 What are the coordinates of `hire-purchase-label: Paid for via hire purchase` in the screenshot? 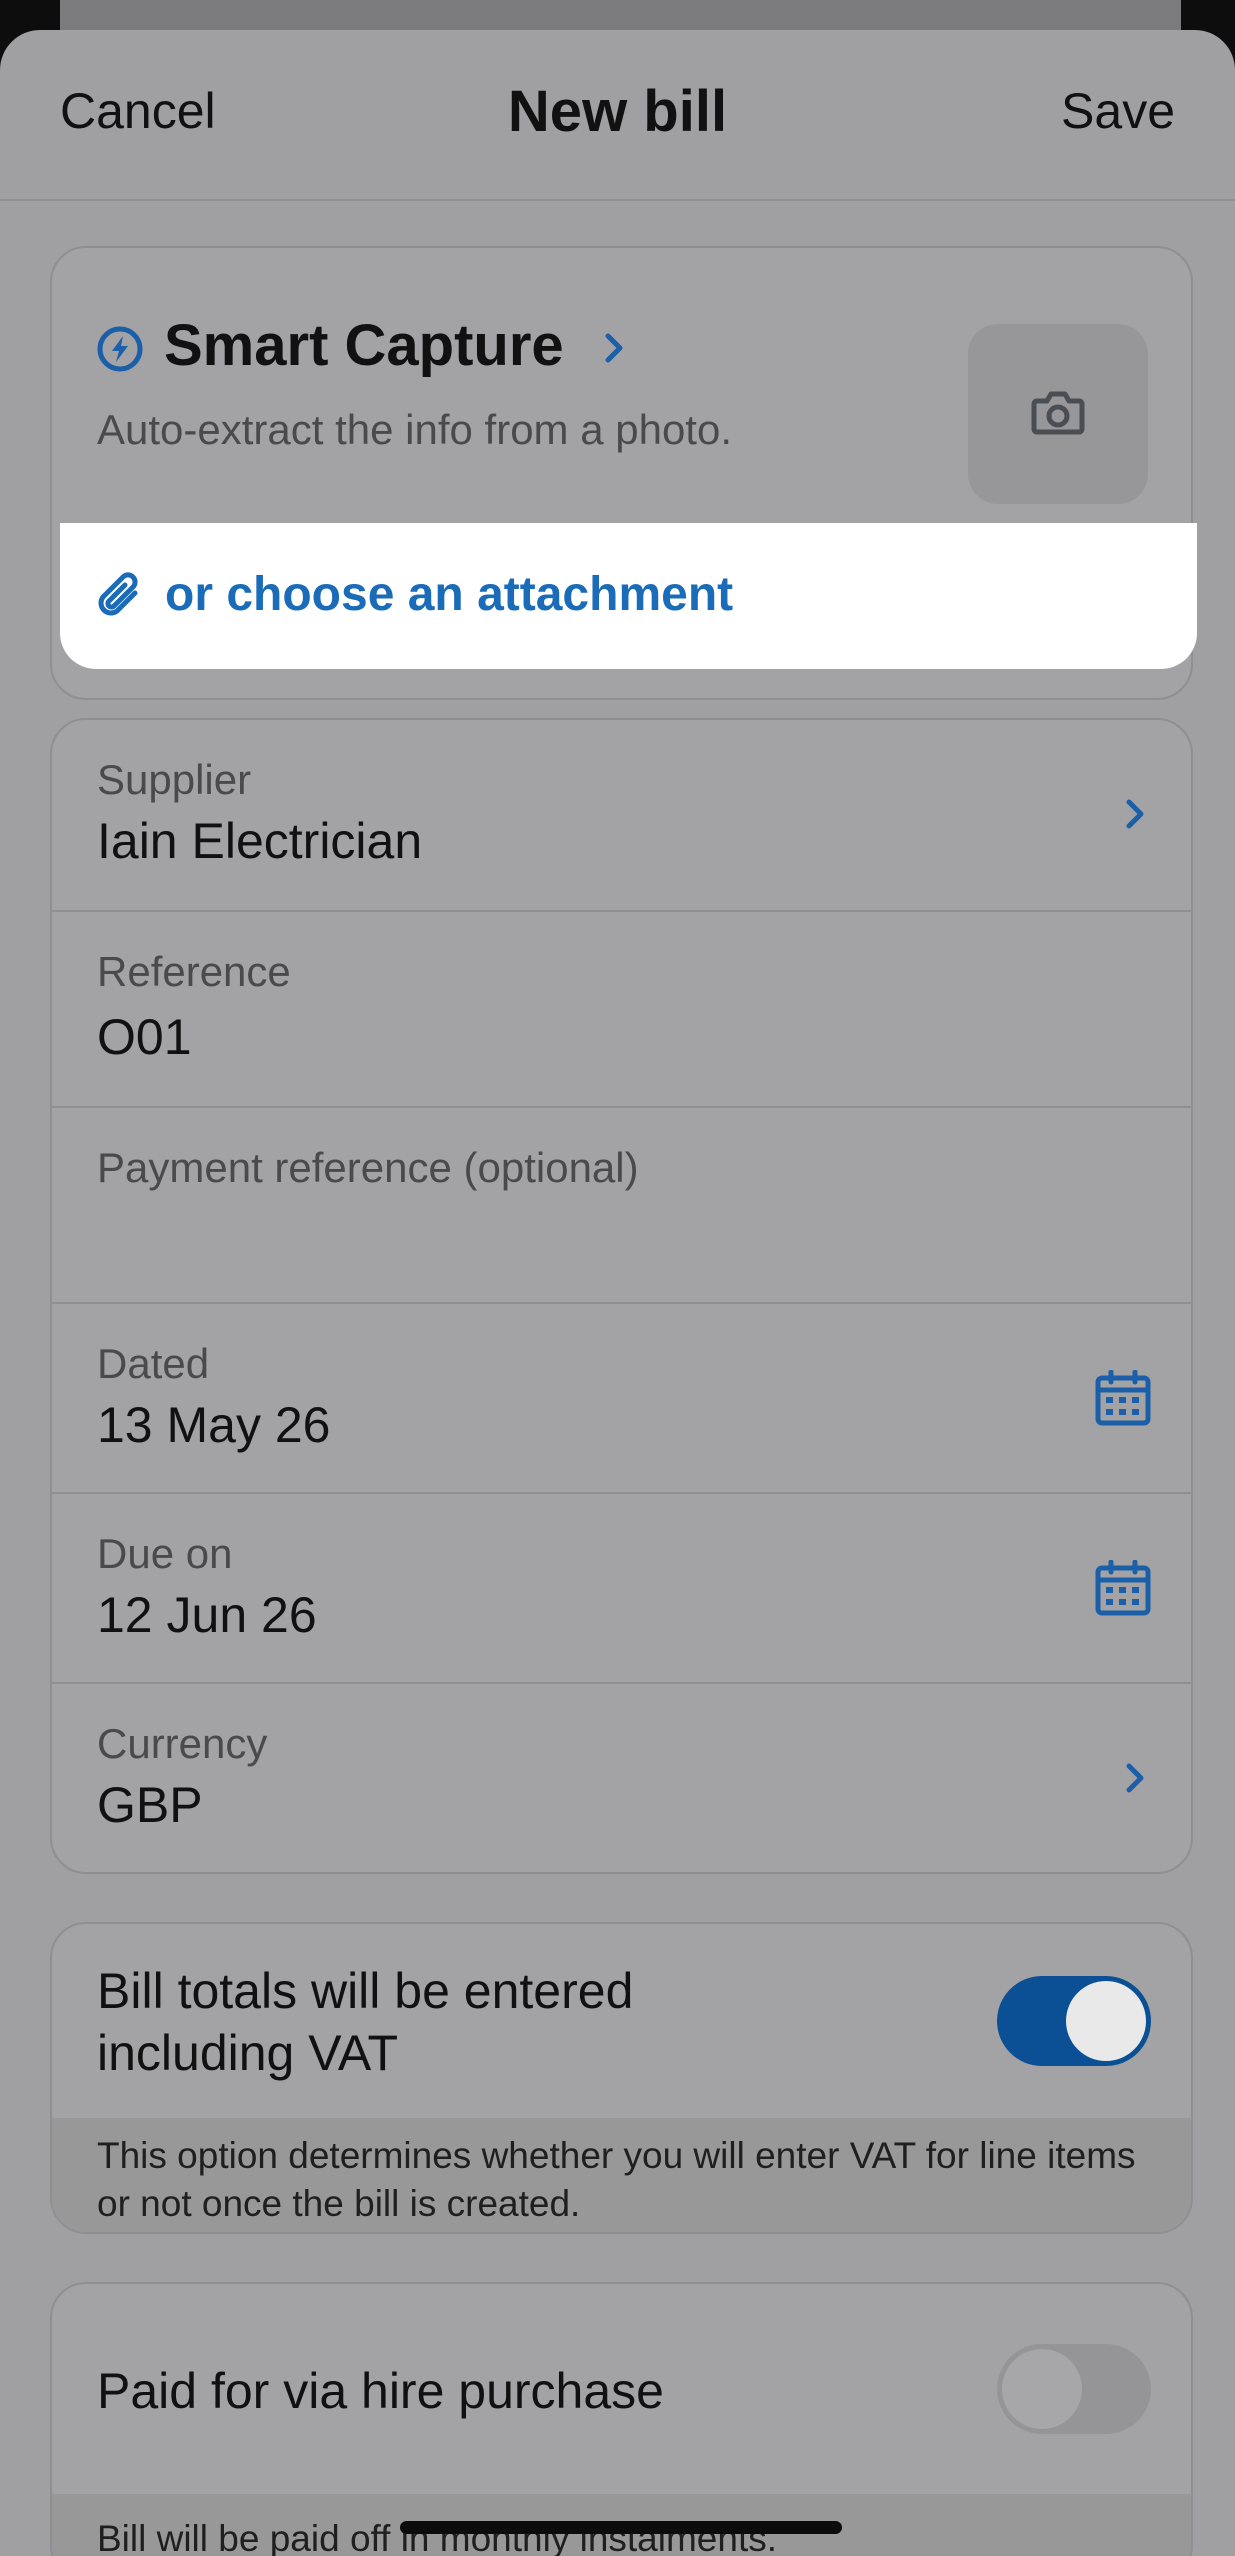 It's located at (380, 2391).